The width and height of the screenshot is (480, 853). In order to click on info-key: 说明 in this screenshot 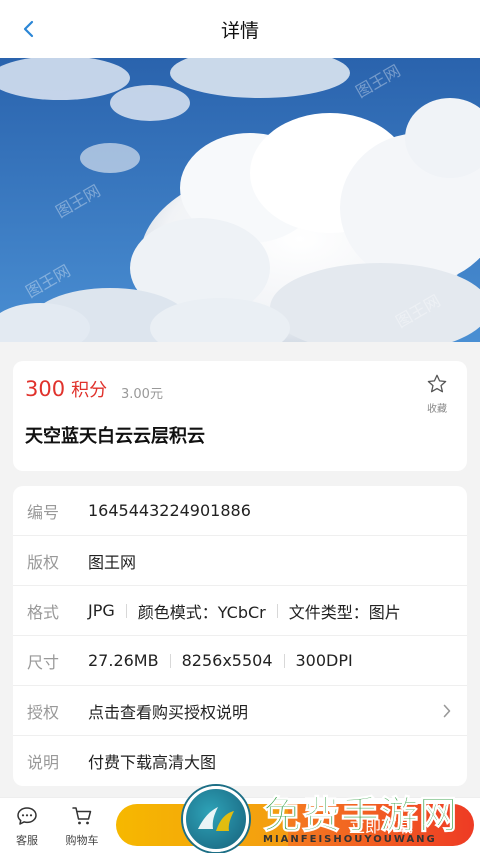, I will do `click(43, 762)`.